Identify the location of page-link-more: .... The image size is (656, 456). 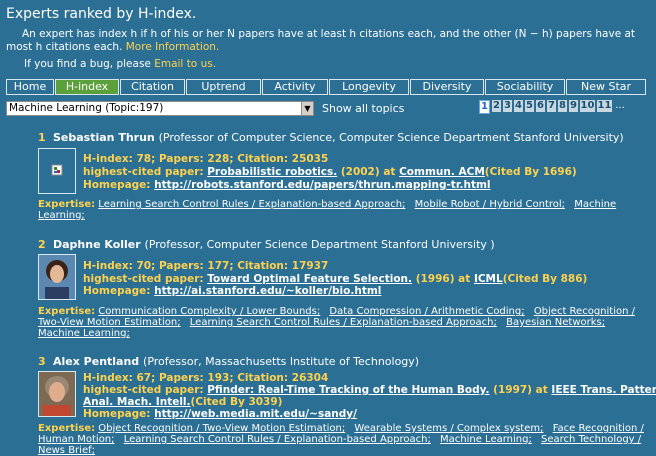
(620, 106).